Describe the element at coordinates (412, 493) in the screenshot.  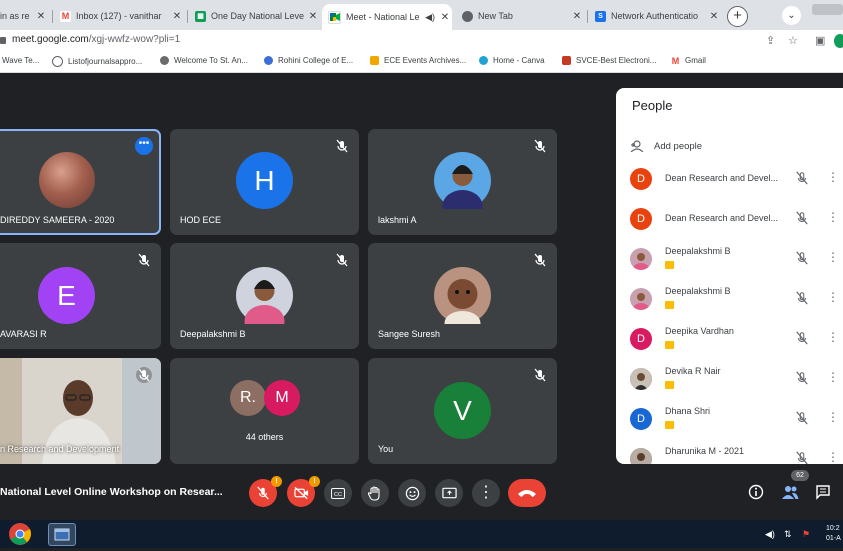
I see `reactions-button` at that location.